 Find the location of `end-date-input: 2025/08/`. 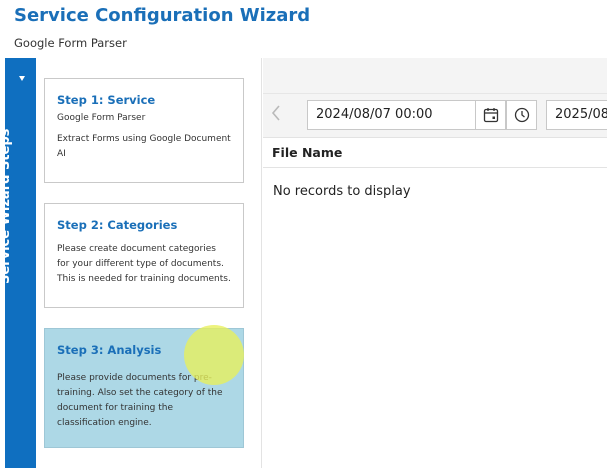

end-date-input: 2025/08/ is located at coordinates (576, 115).